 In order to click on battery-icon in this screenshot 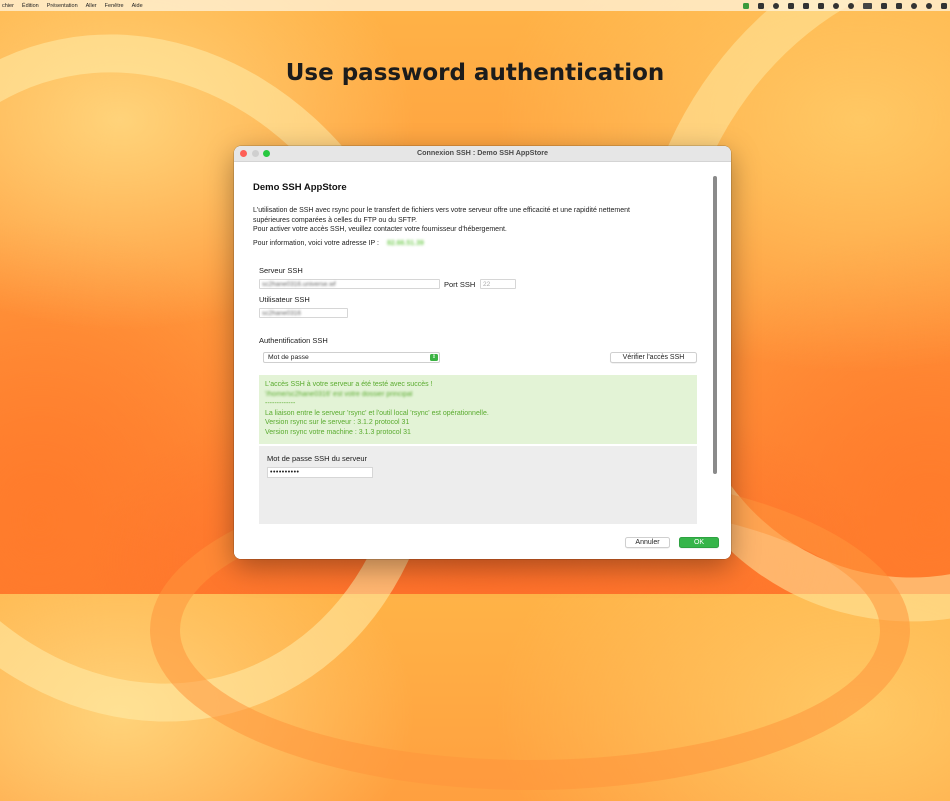, I will do `click(899, 5)`.